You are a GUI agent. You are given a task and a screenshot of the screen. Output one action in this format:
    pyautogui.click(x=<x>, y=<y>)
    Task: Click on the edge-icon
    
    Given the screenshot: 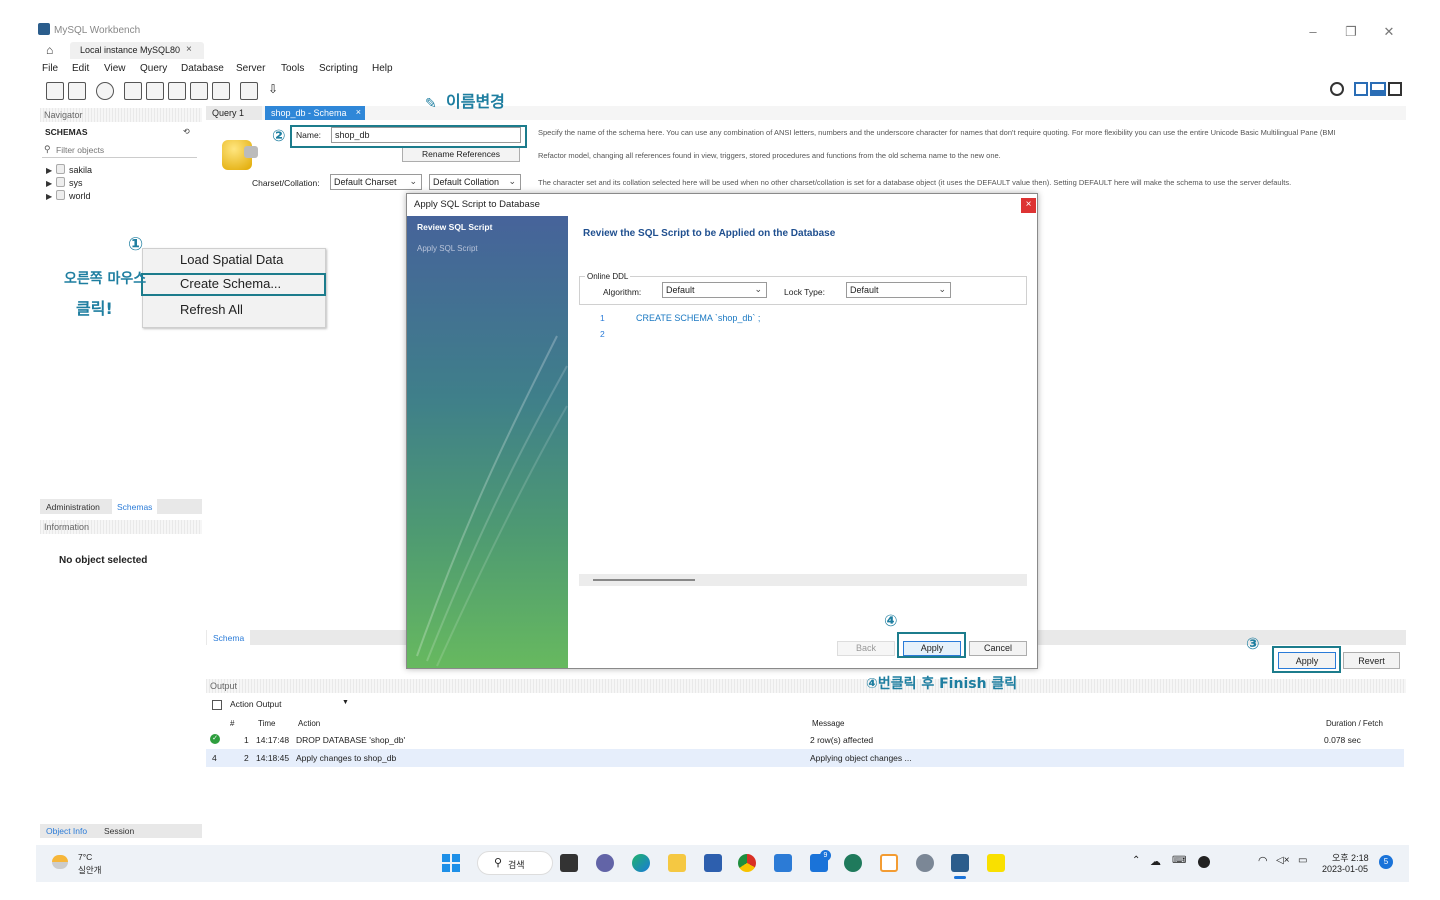 What is the action you would take?
    pyautogui.click(x=641, y=863)
    